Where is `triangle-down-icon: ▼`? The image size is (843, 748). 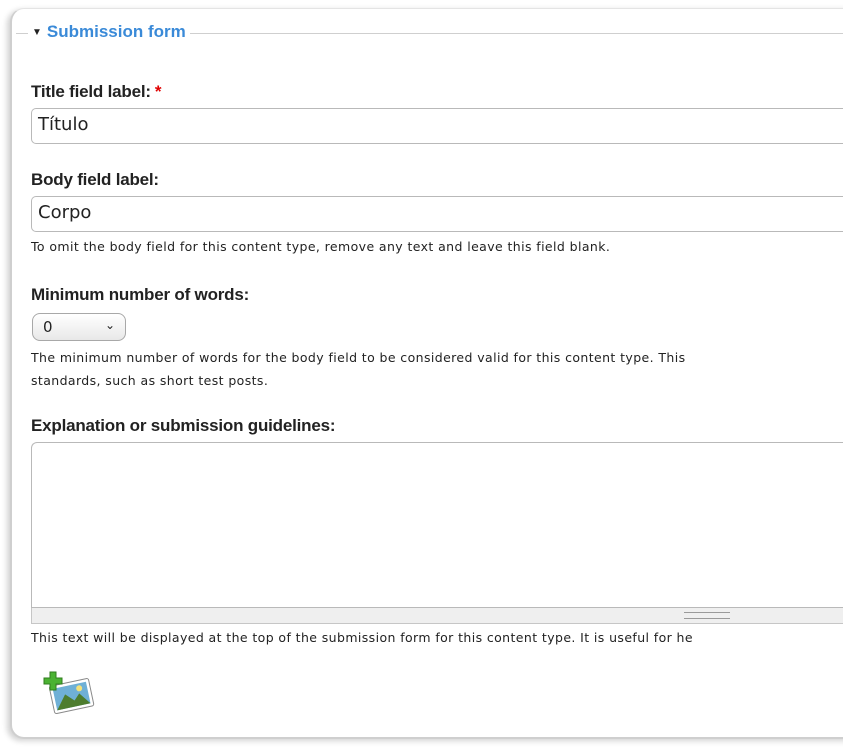
triangle-down-icon: ▼ is located at coordinates (37, 32).